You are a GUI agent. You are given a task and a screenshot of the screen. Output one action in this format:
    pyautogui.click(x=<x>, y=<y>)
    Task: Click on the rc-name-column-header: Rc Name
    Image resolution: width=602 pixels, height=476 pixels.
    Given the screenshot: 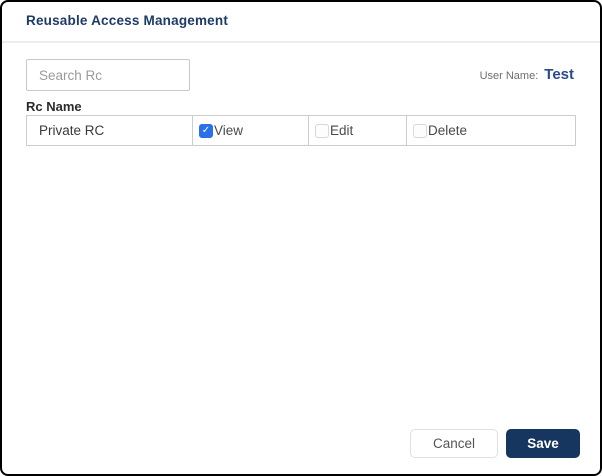 What is the action you would take?
    pyautogui.click(x=54, y=106)
    